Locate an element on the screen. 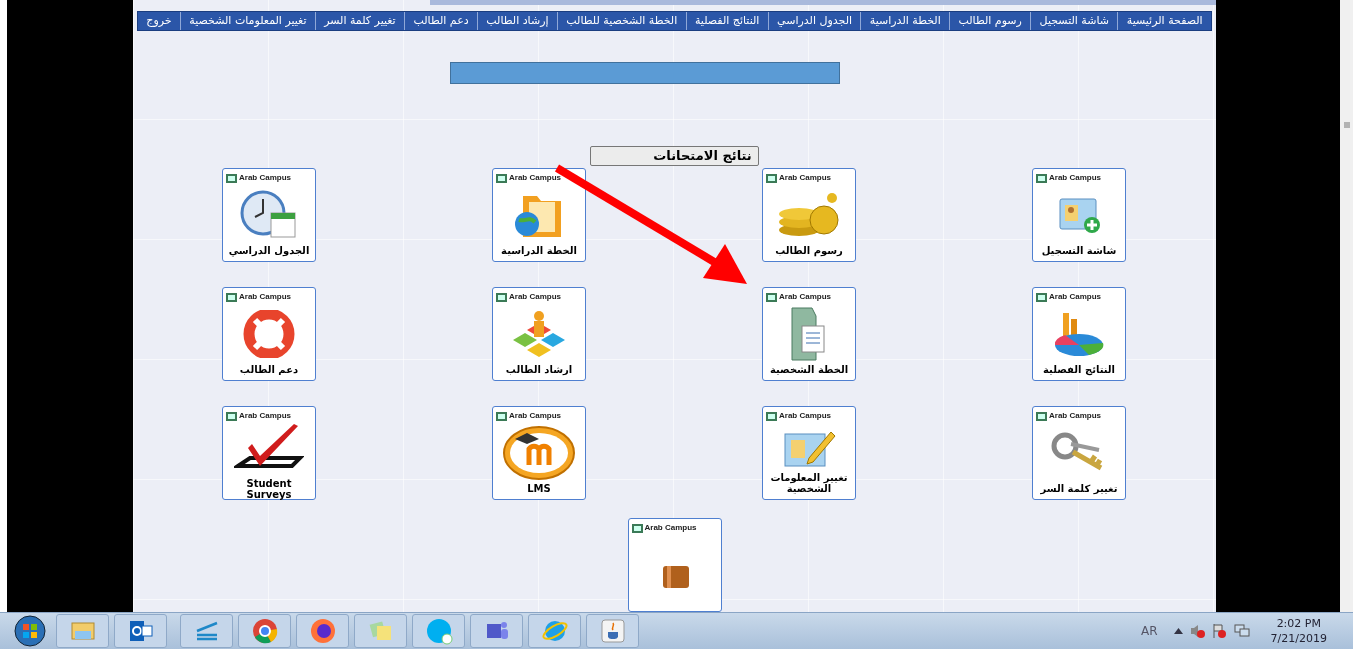 This screenshot has height=649, width=1353. menu-link: إرشاد الطالب is located at coordinates (517, 20).